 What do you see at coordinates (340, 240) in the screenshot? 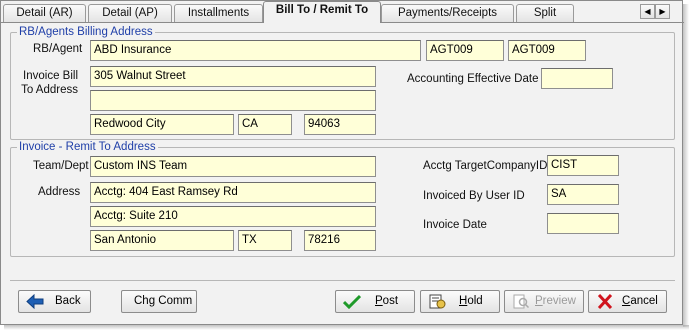
I see `remit-zip-field: 78216` at bounding box center [340, 240].